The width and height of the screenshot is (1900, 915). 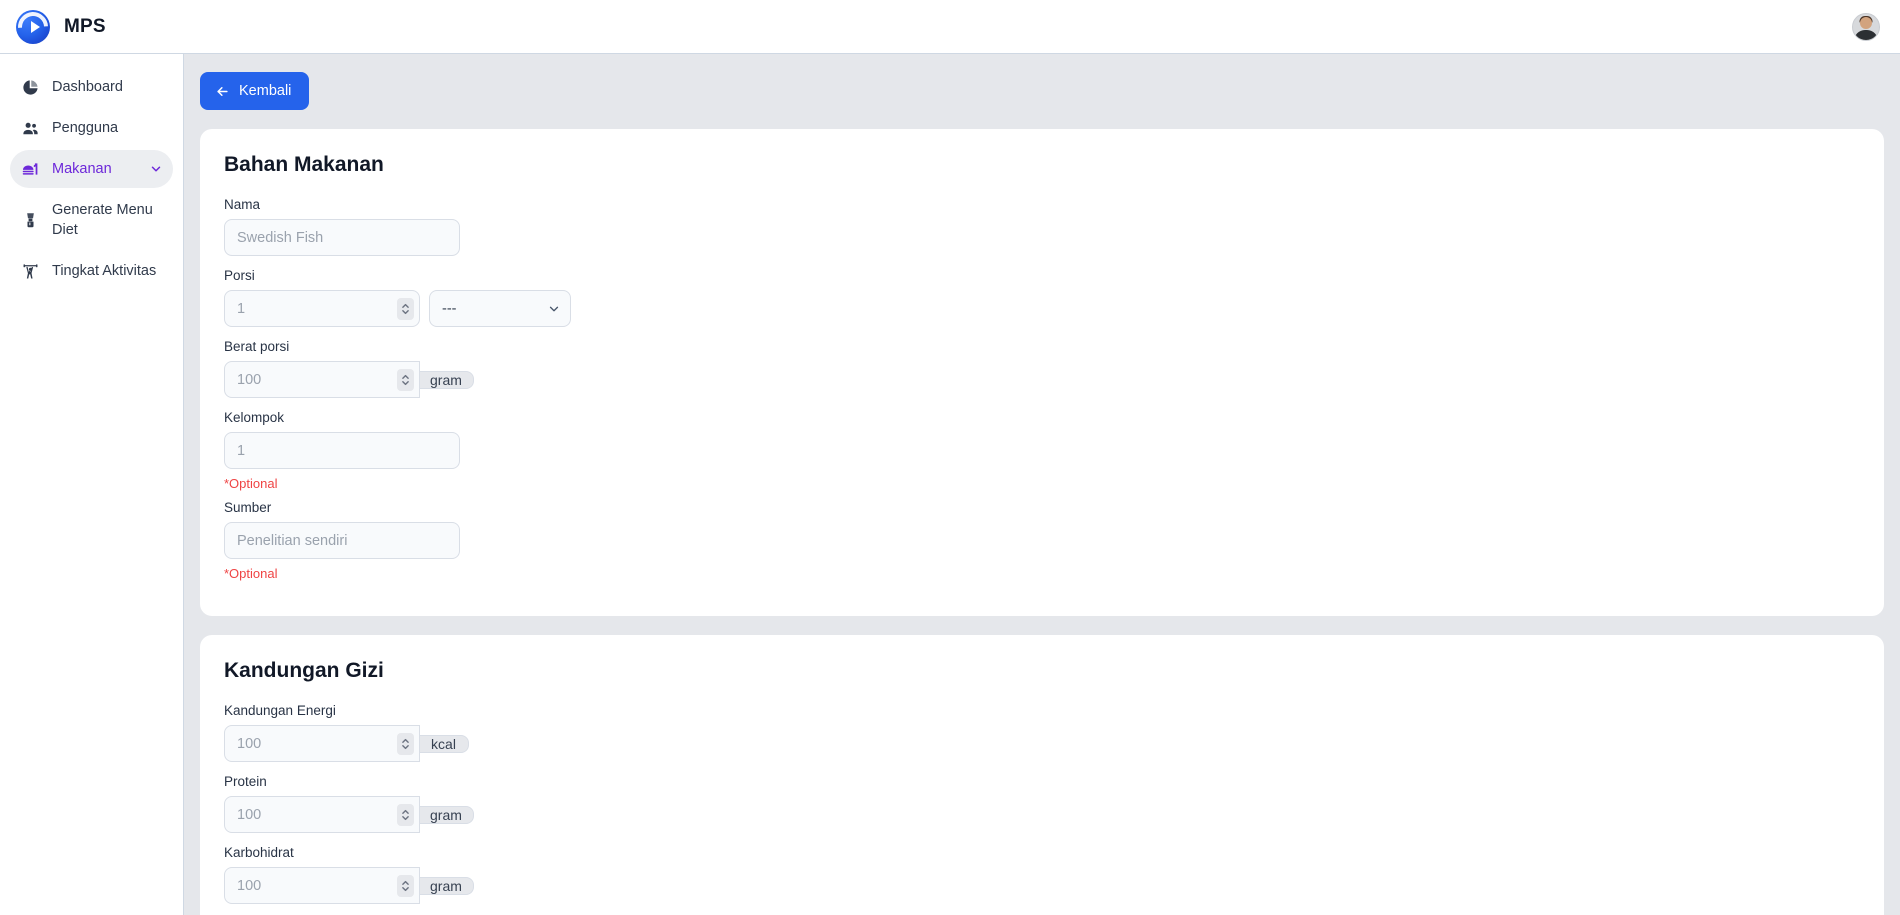 What do you see at coordinates (342, 237) in the screenshot?
I see `nama-input` at bounding box center [342, 237].